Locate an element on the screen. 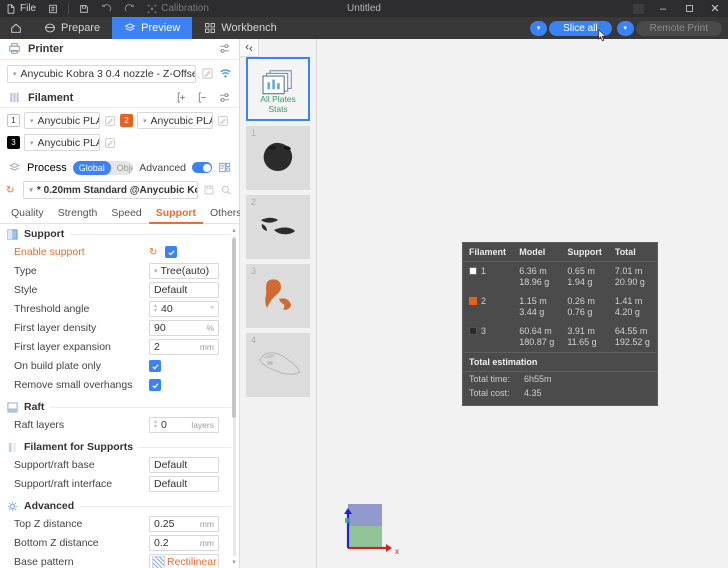 The height and width of the screenshot is (568, 728). scroll-up-icon: ▴ is located at coordinates (234, 230).